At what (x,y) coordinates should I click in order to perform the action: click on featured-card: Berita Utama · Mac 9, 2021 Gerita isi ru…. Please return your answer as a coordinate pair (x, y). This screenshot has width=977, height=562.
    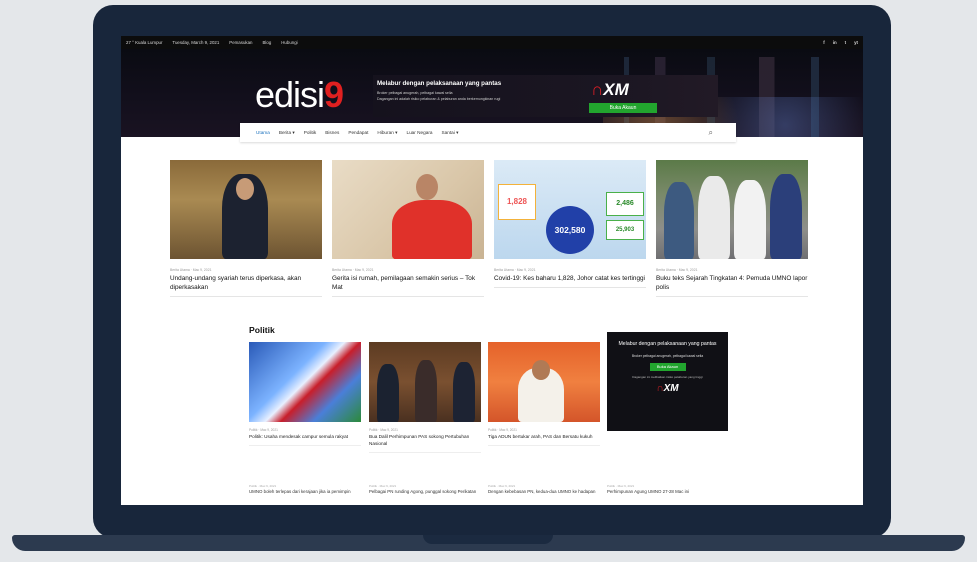
    Looking at the image, I should click on (408, 228).